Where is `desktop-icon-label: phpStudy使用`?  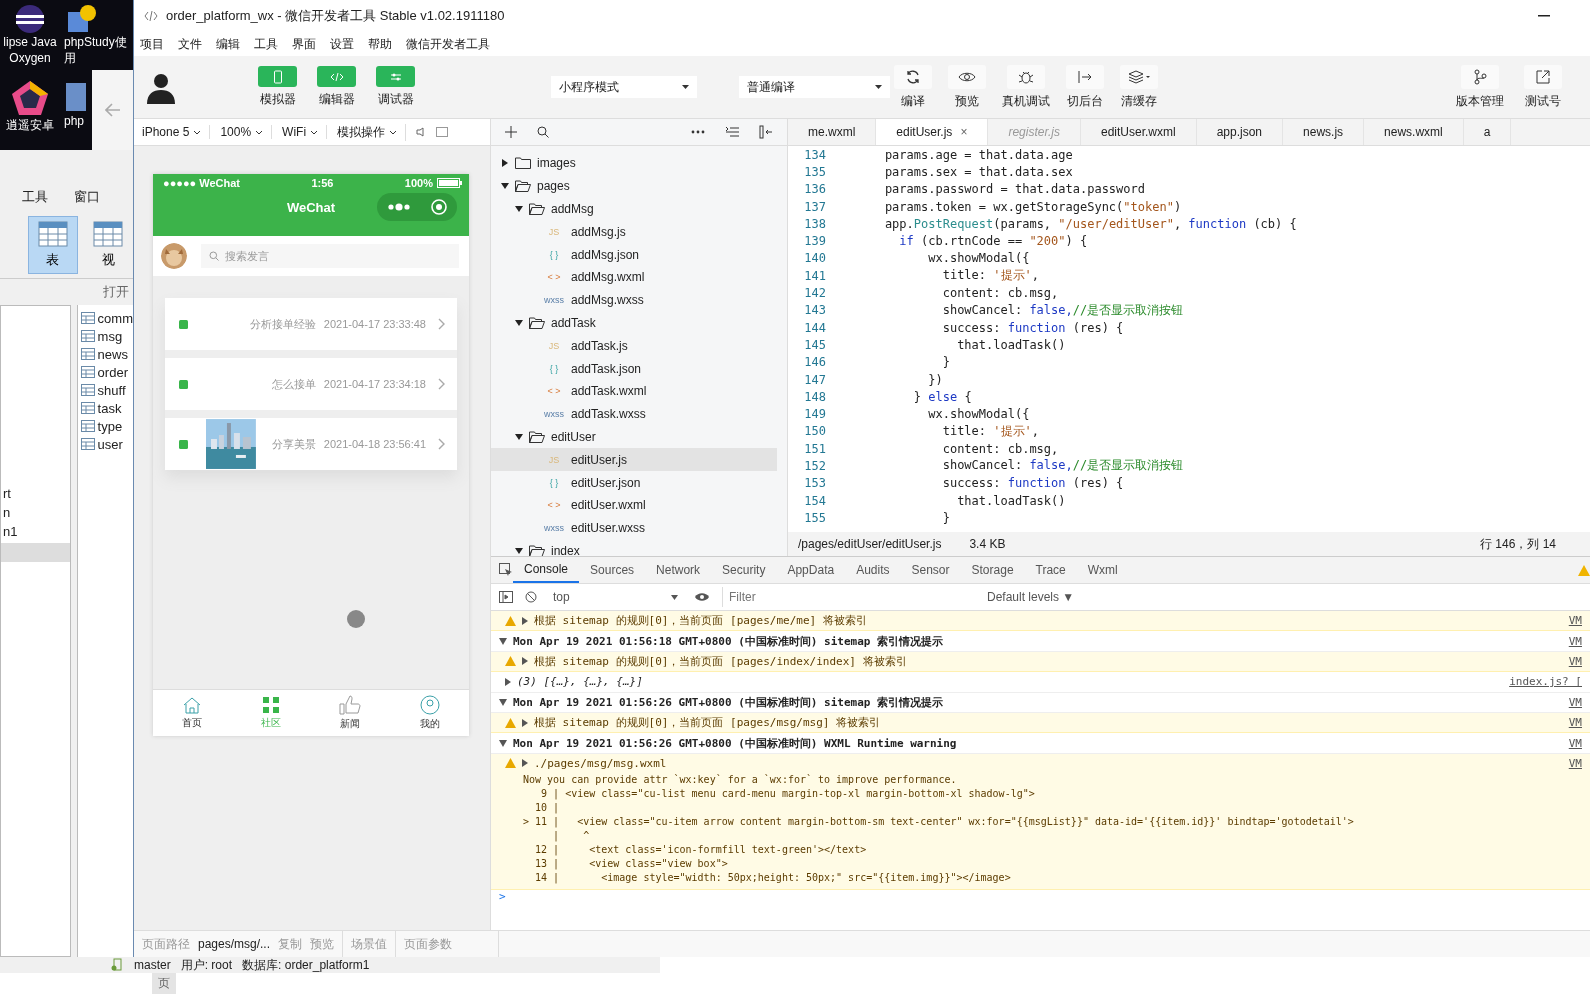 desktop-icon-label: phpStudy使用 is located at coordinates (98, 50).